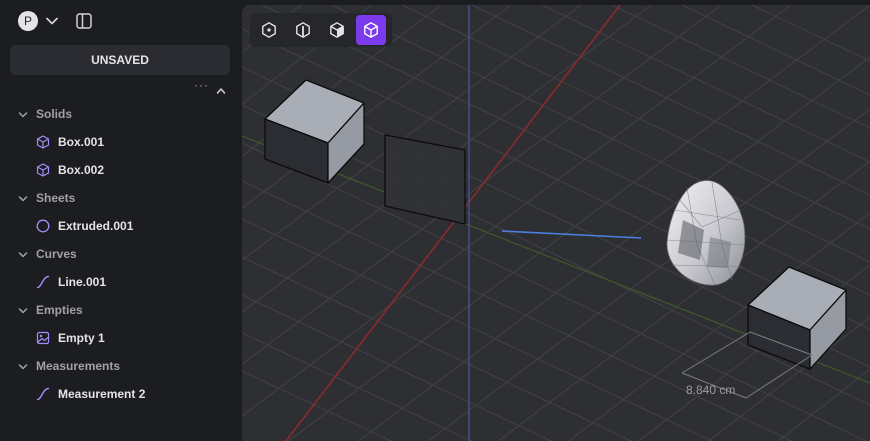 The image size is (870, 441). What do you see at coordinates (121, 142) in the screenshot?
I see `tree-item-box-001: Box.001` at bounding box center [121, 142].